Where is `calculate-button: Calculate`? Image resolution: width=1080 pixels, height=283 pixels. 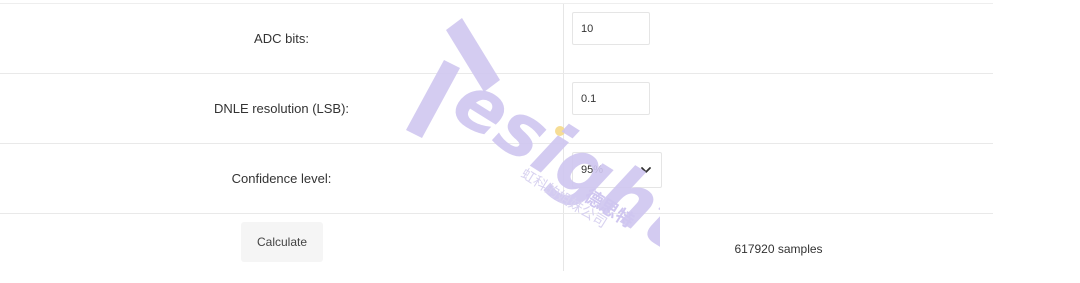 calculate-button: Calculate is located at coordinates (282, 242).